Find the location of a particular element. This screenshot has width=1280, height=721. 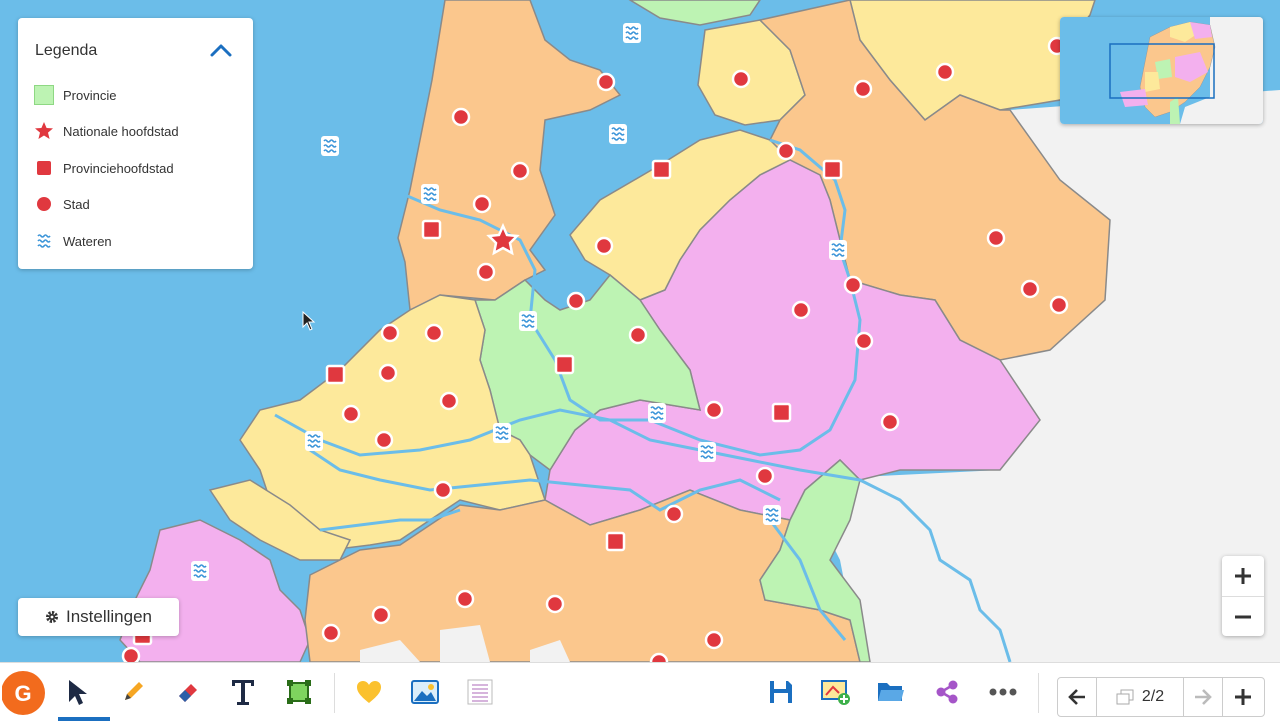

pencil-icon is located at coordinates (134, 691).